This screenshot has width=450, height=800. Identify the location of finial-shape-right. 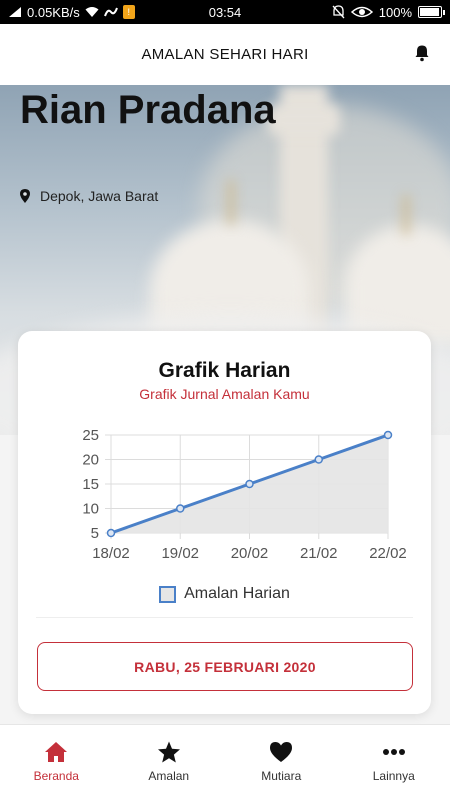
(406, 215).